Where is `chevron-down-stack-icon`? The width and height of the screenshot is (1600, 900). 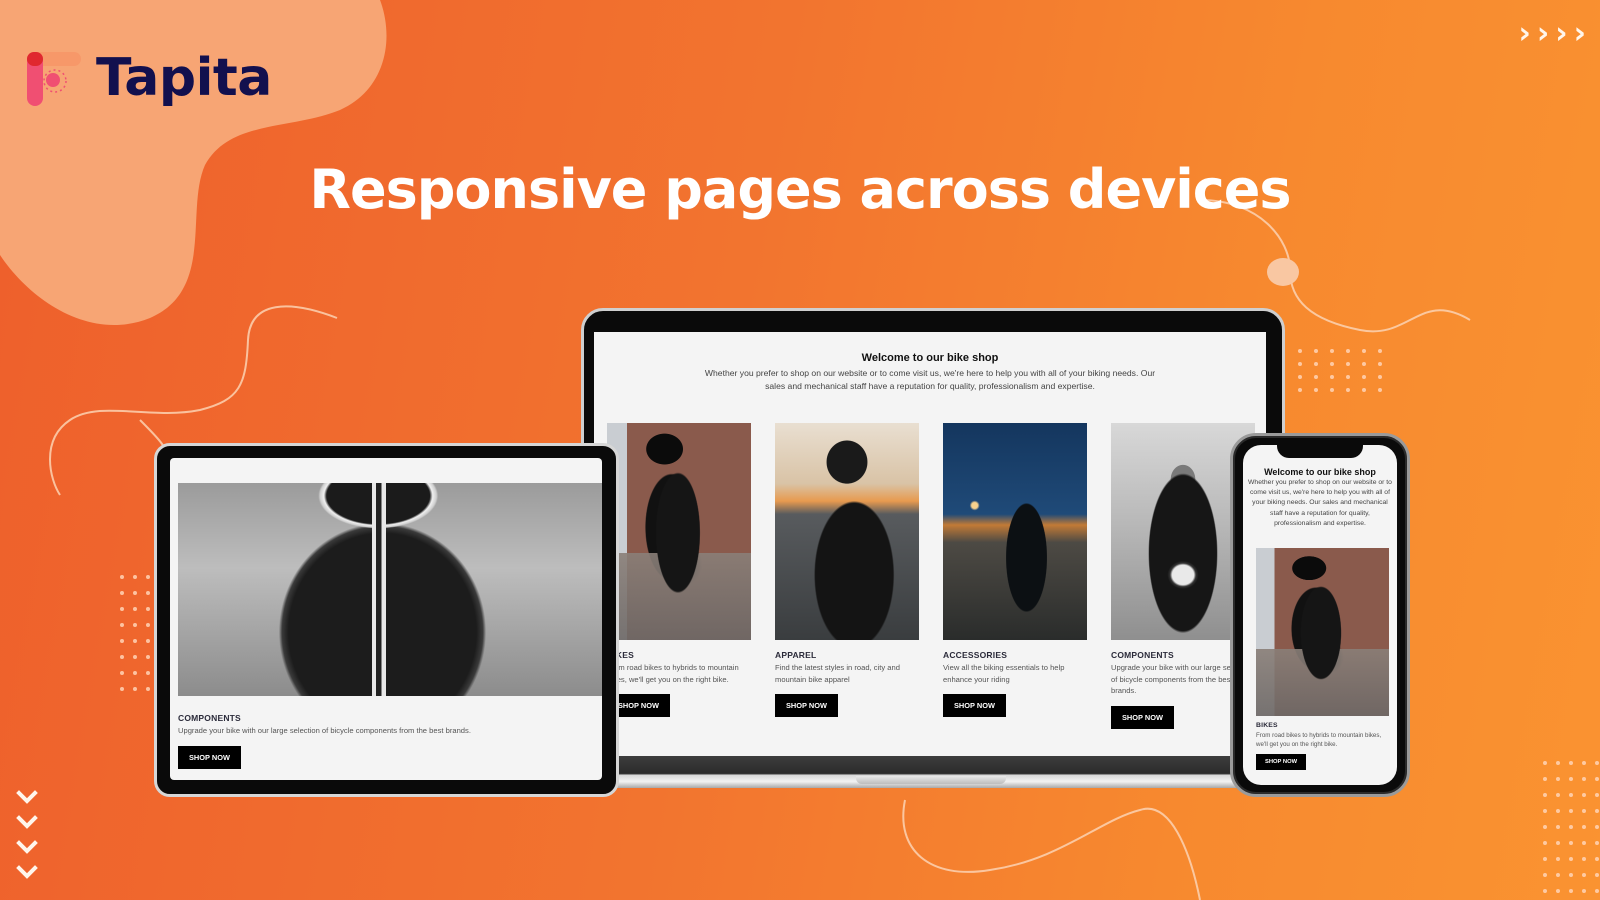 chevron-down-stack-icon is located at coordinates (27, 834).